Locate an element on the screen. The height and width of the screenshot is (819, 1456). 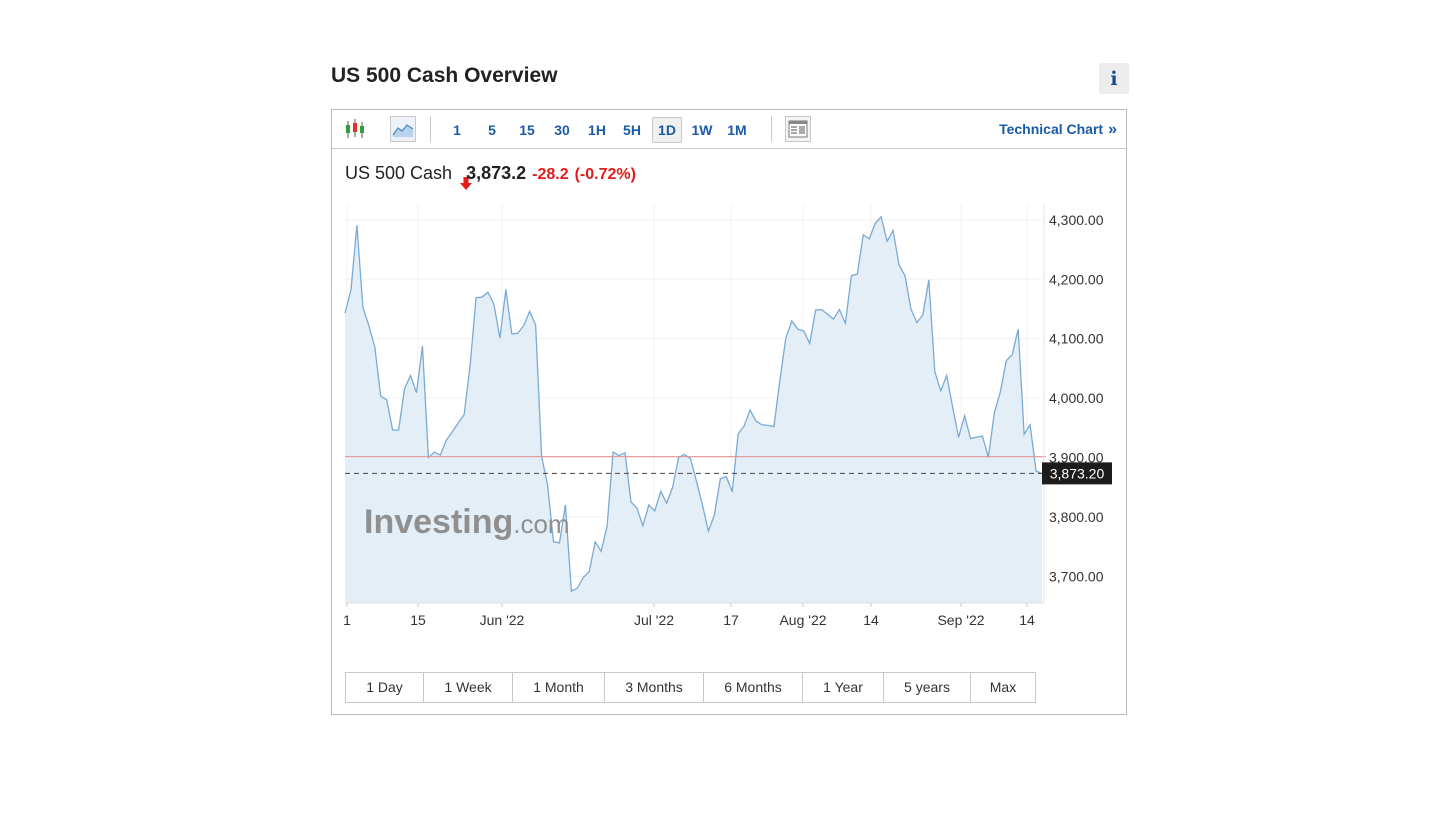
current-price-label: 3,873.20 is located at coordinates (1077, 473).